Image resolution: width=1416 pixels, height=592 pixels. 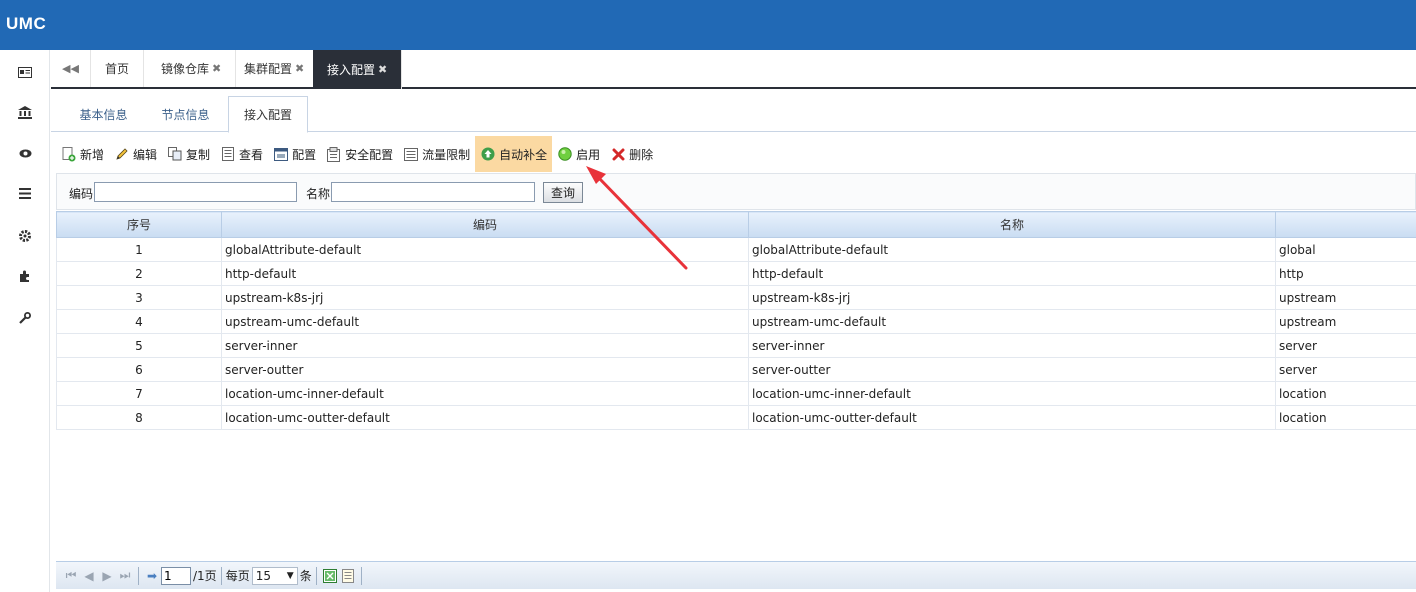 I want to click on code-input, so click(x=195, y=192).